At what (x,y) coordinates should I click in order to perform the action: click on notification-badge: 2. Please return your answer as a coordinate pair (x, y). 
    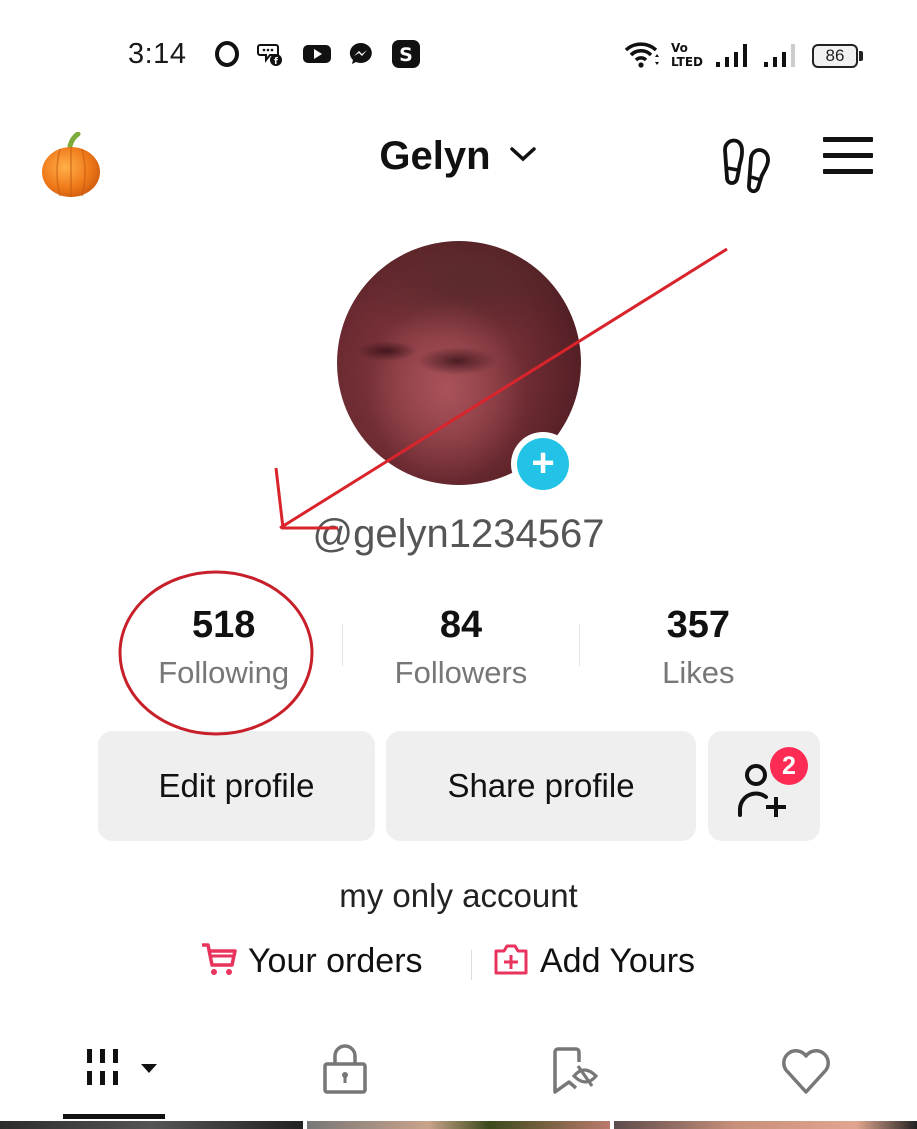
    Looking at the image, I should click on (789, 766).